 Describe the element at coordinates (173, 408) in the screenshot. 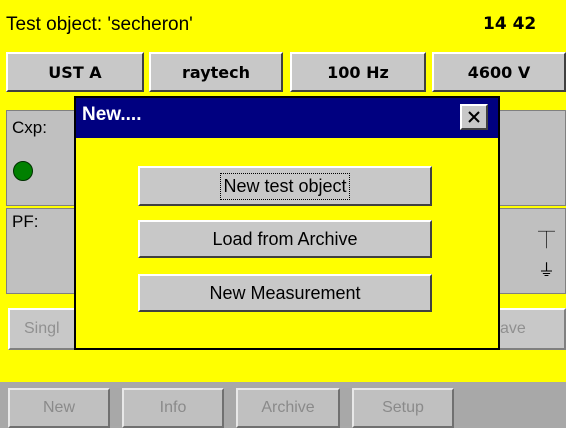

I see `menu-info-button: Info` at that location.